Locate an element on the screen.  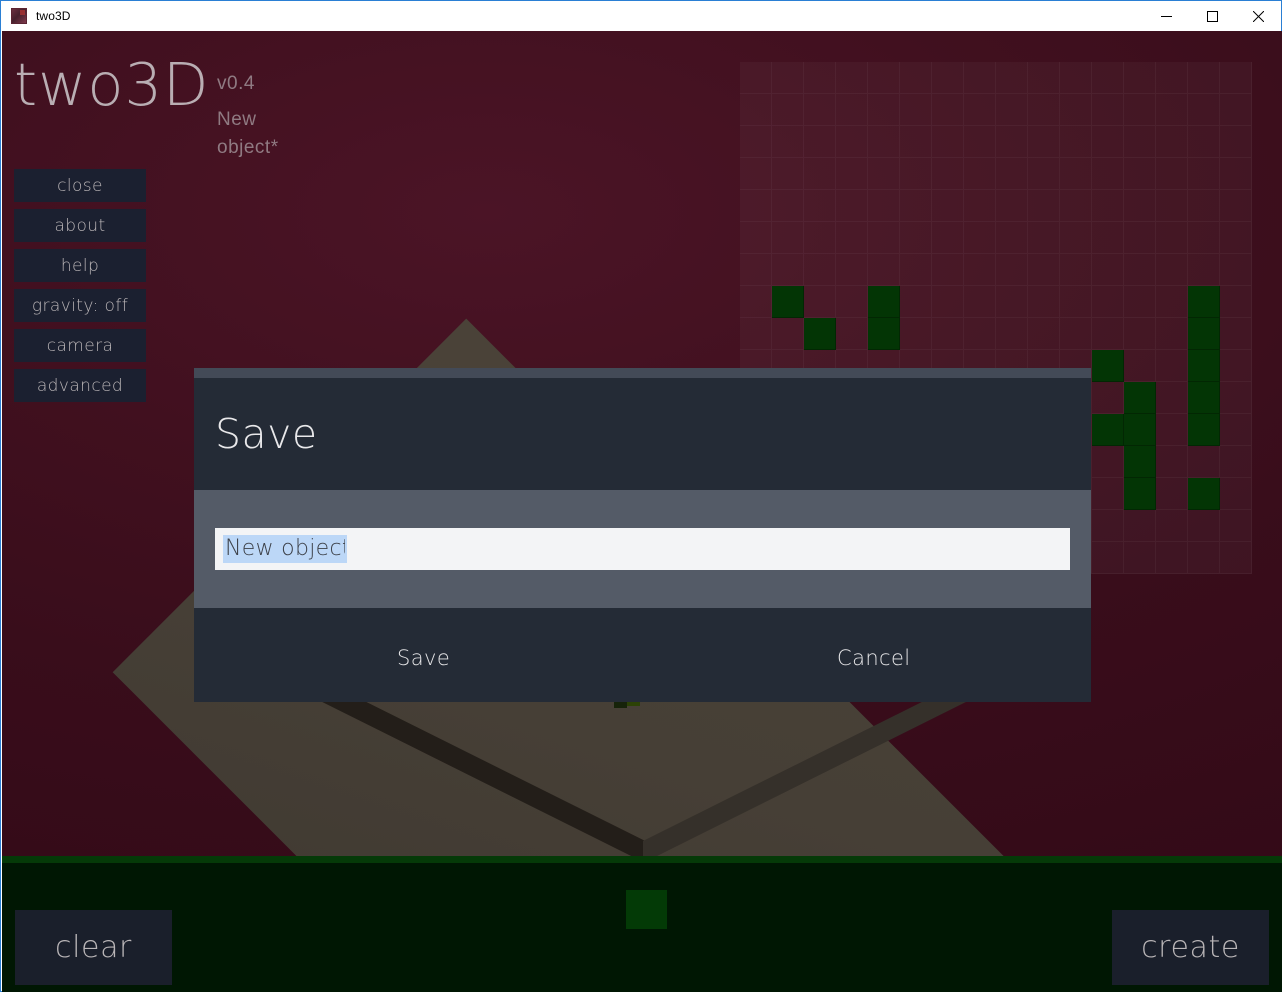
minimize-icon is located at coordinates (1166, 16).